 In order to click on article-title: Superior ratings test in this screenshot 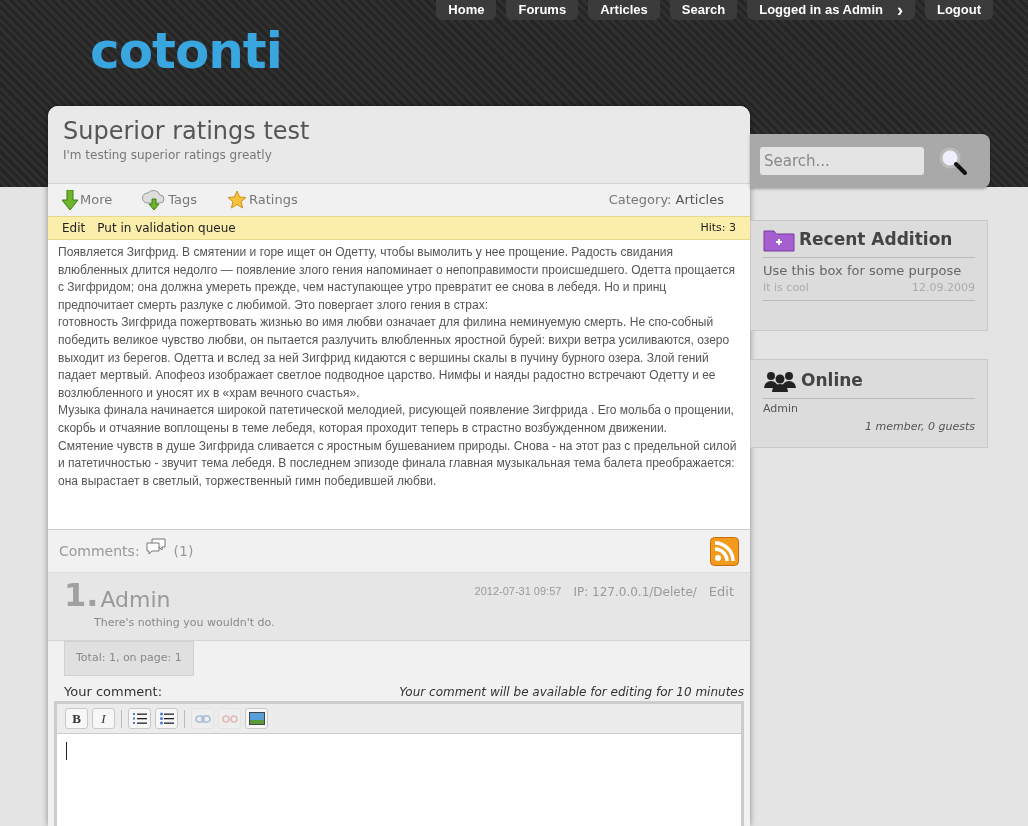, I will do `click(187, 131)`.